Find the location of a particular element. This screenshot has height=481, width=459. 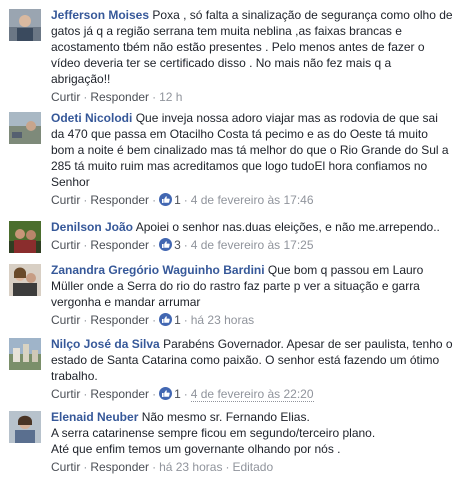

comment-text: Não mesmo sr. Fernando Elias. is located at coordinates (225, 417).